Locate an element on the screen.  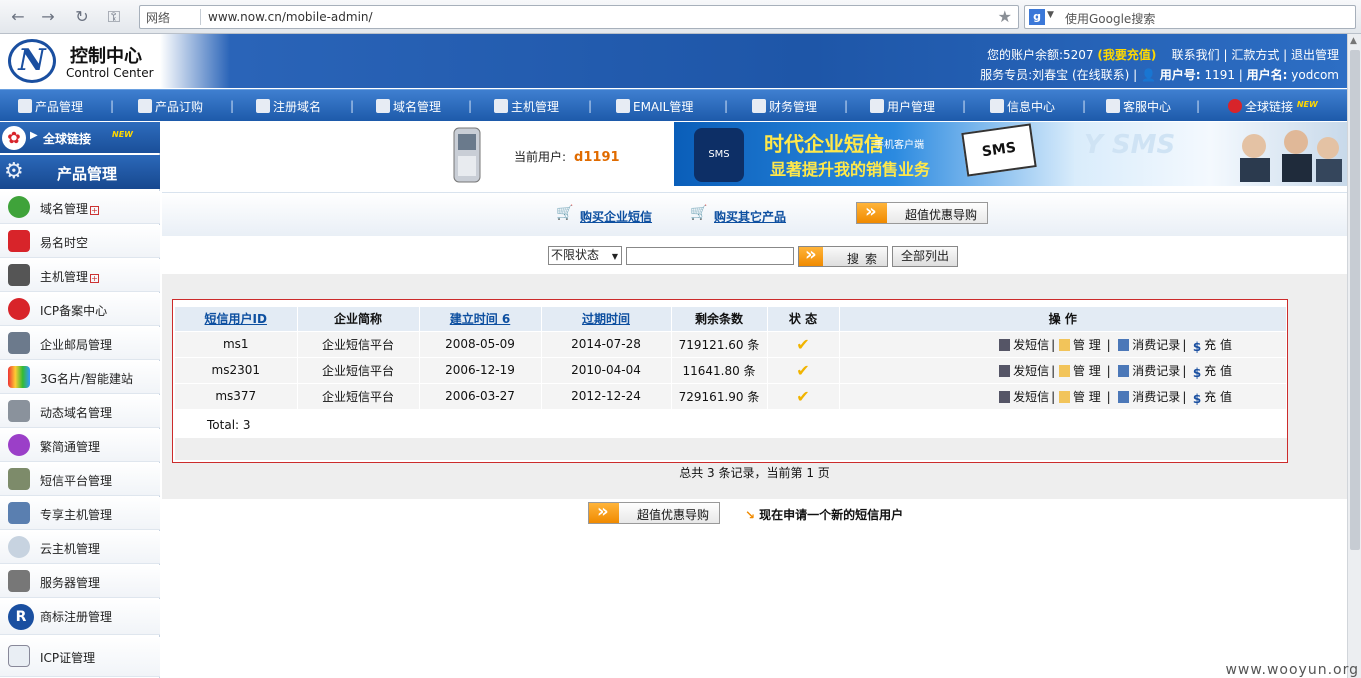
keyword-input is located at coordinates (710, 256).